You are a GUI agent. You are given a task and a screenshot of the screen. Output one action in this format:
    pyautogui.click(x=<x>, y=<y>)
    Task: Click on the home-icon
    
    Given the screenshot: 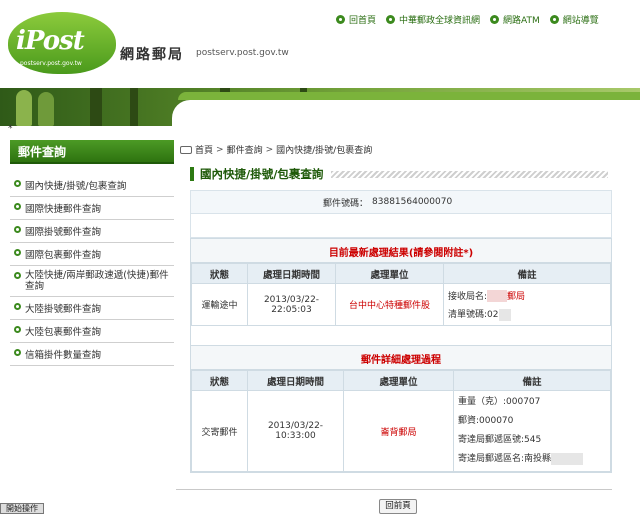 What is the action you would take?
    pyautogui.click(x=186, y=149)
    